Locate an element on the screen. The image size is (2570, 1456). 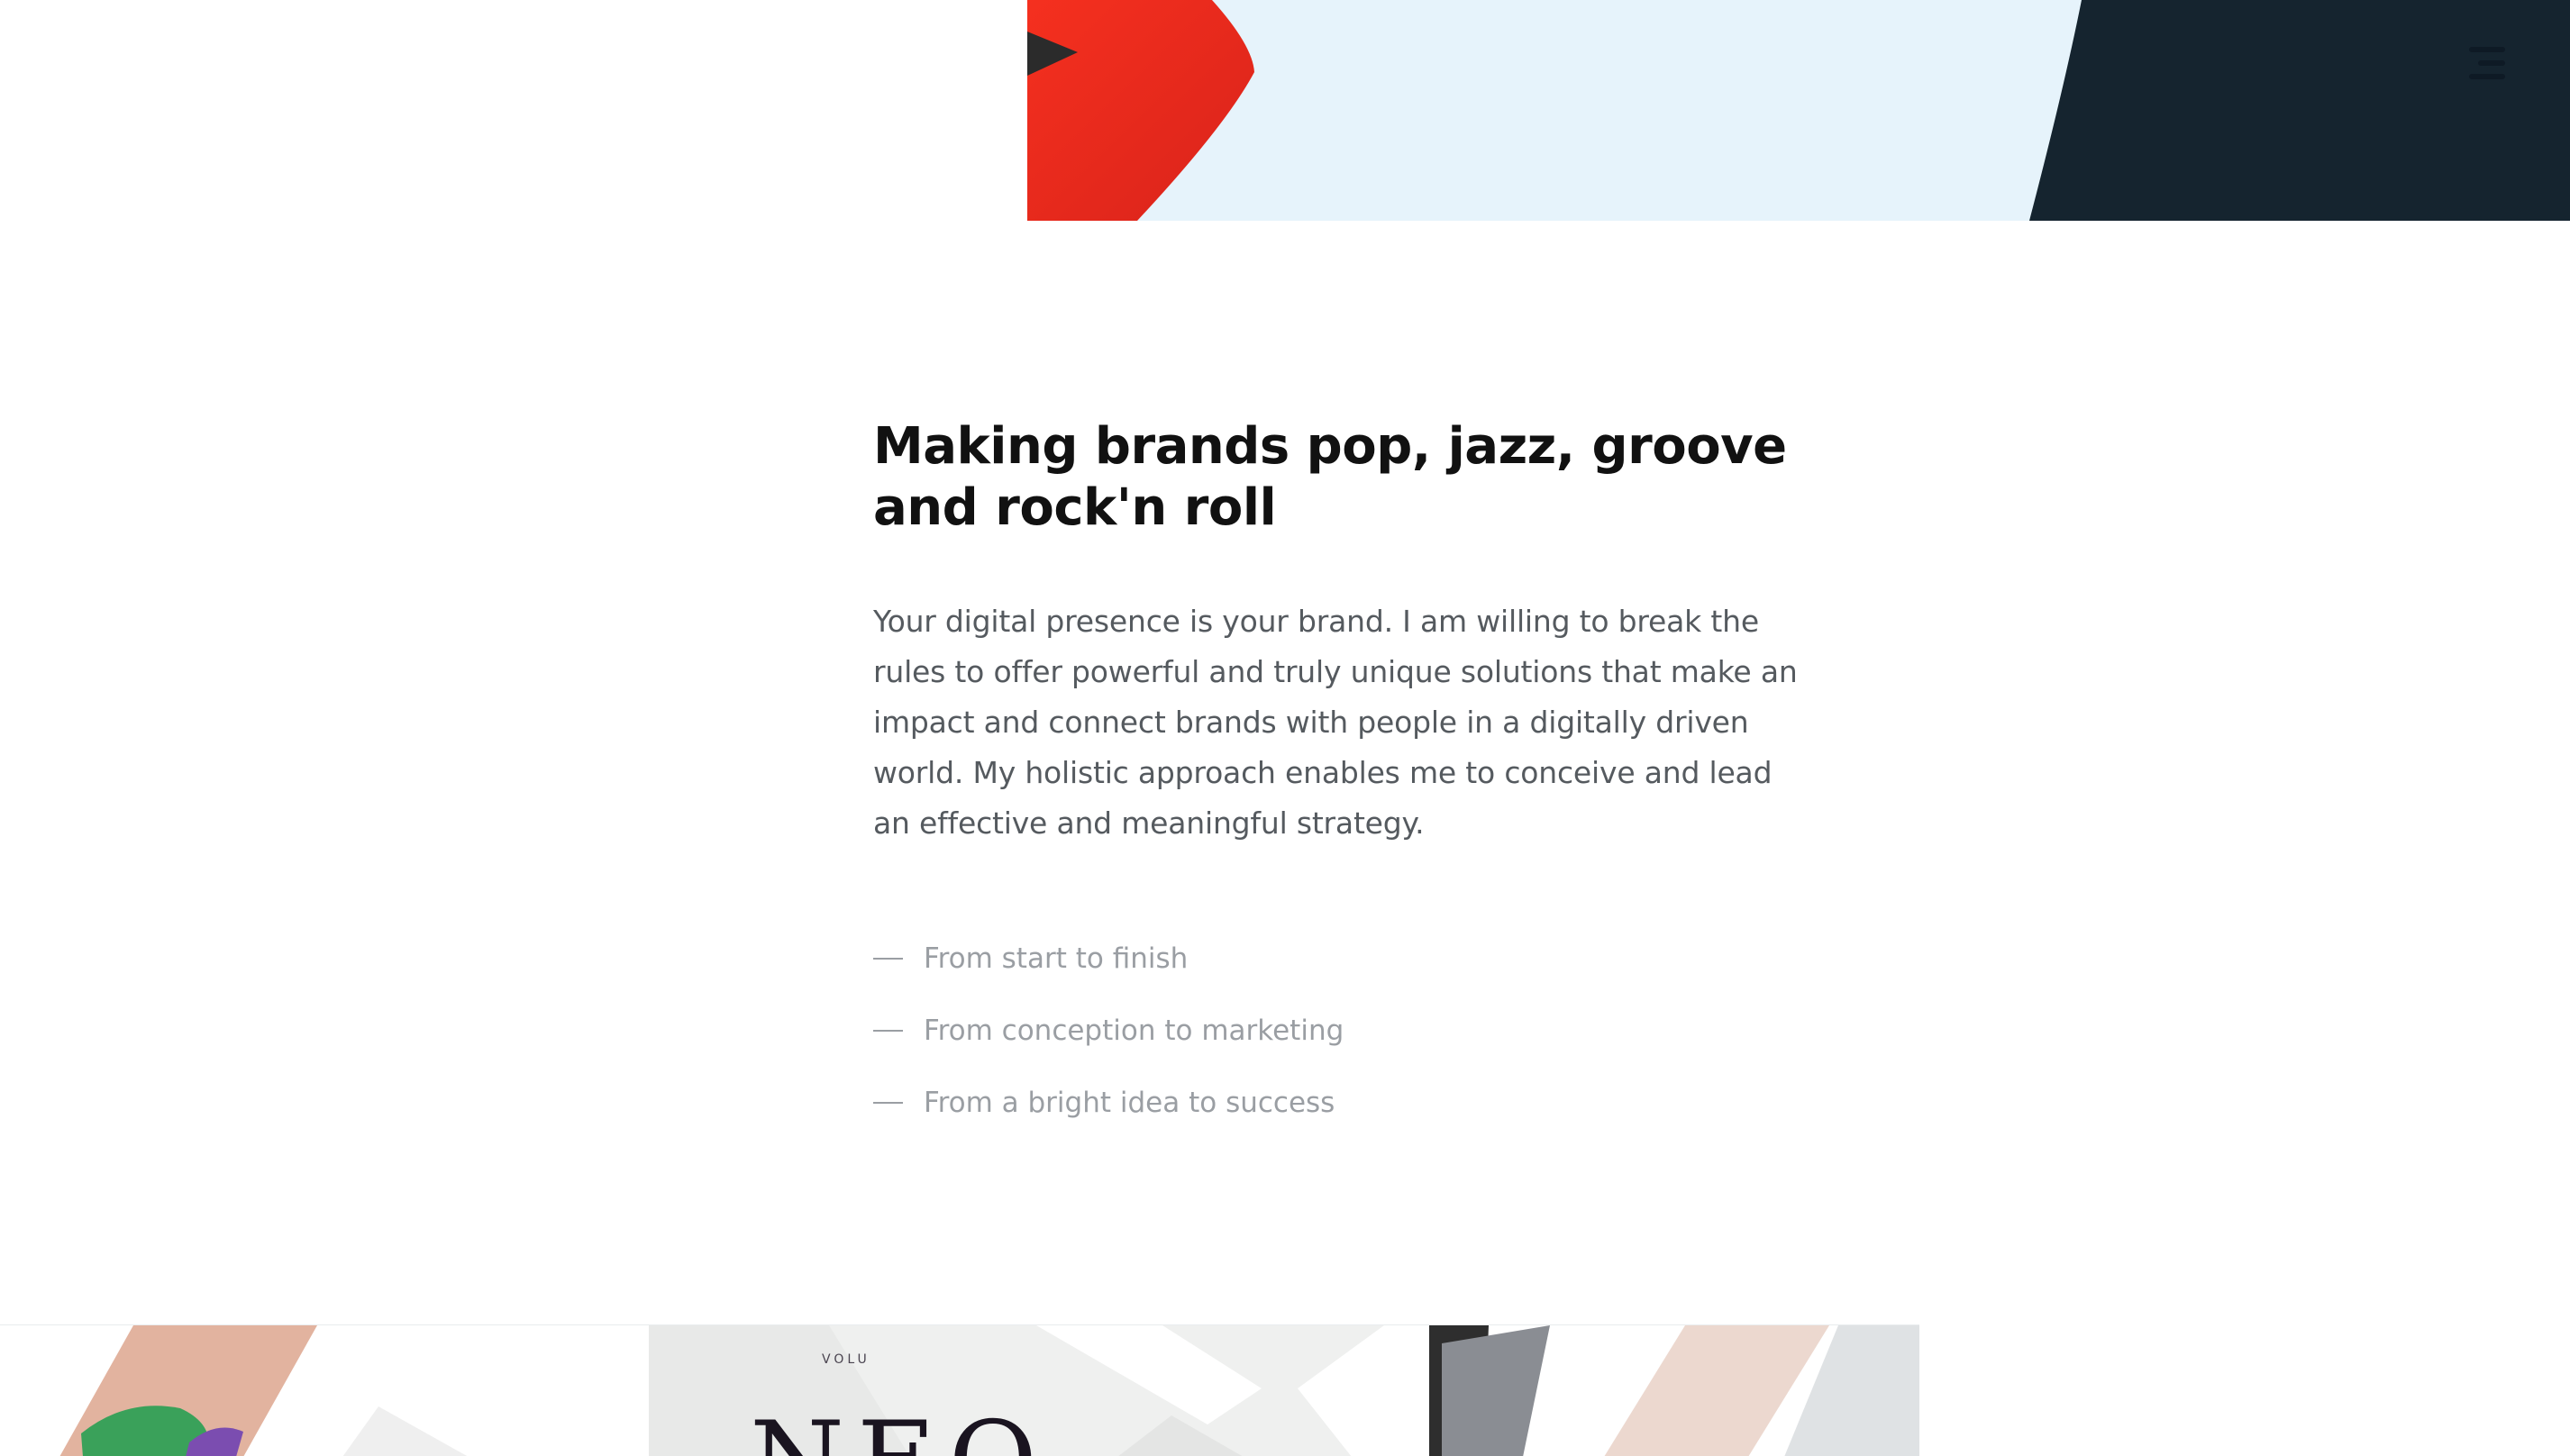
feature-text: From start to finish is located at coordinates (1057, 958).